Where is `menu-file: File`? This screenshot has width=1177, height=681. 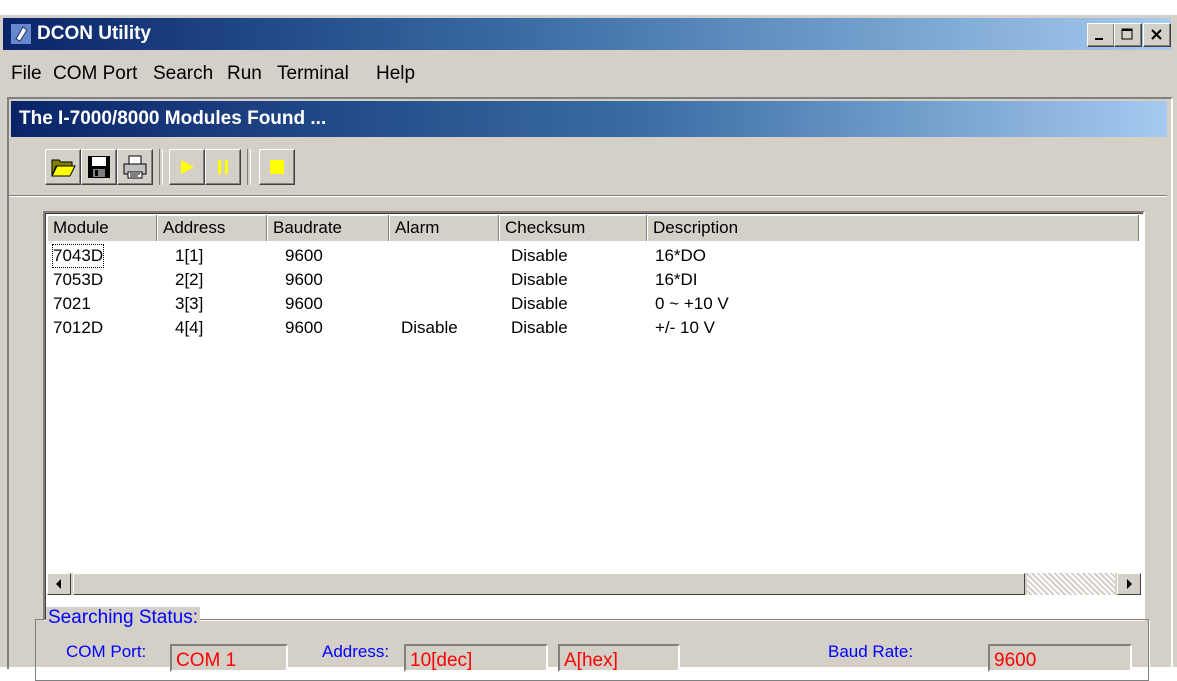 menu-file: File is located at coordinates (26, 74).